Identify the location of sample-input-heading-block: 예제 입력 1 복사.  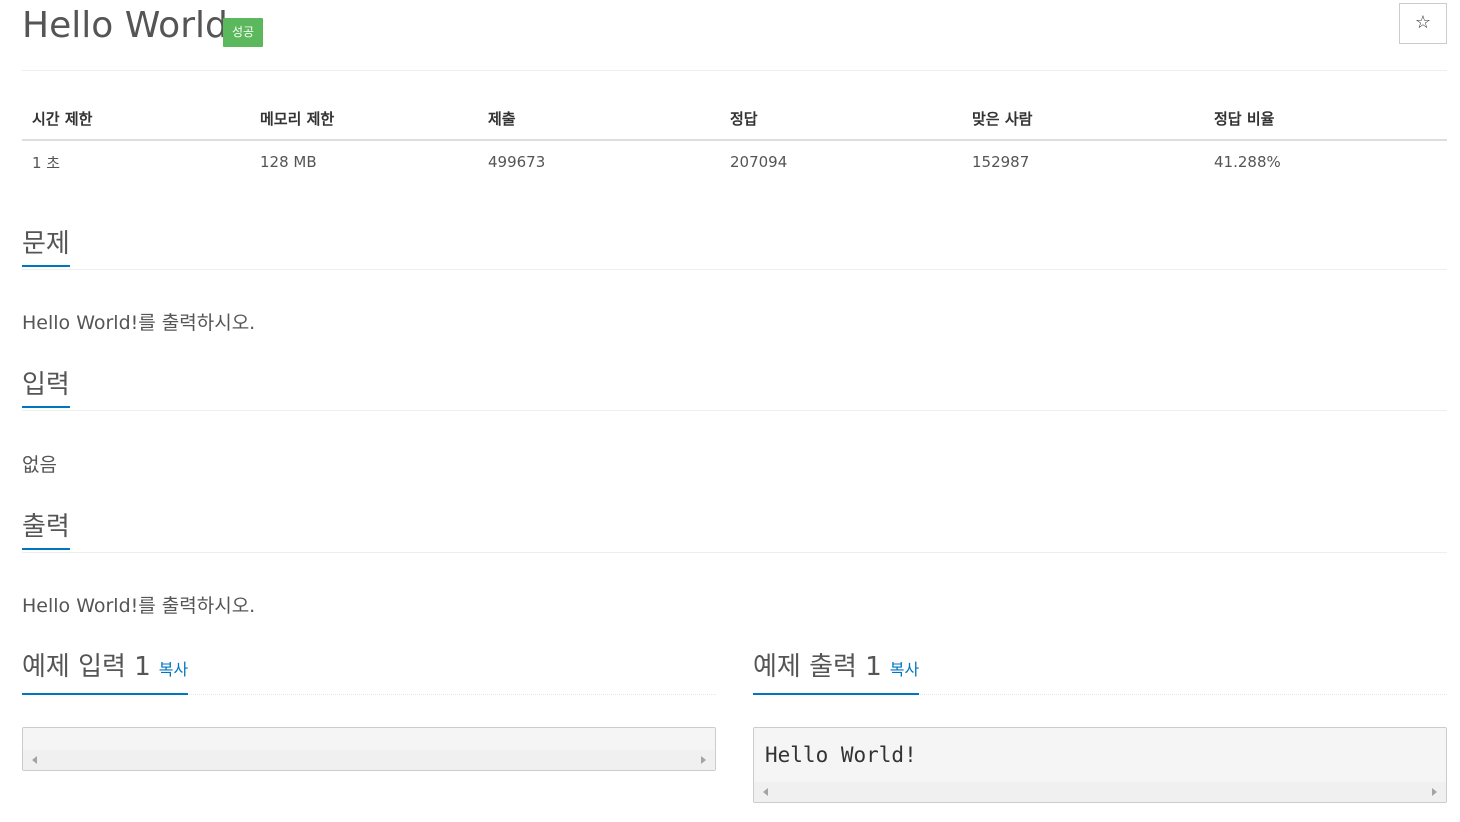
(369, 672).